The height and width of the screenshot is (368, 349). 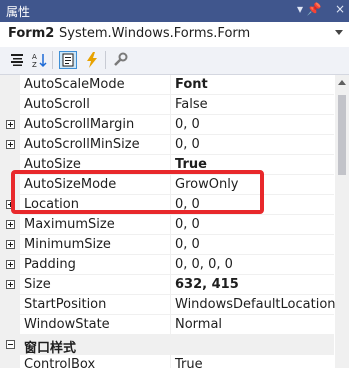 I want to click on object-name: Form2, so click(x=31, y=33).